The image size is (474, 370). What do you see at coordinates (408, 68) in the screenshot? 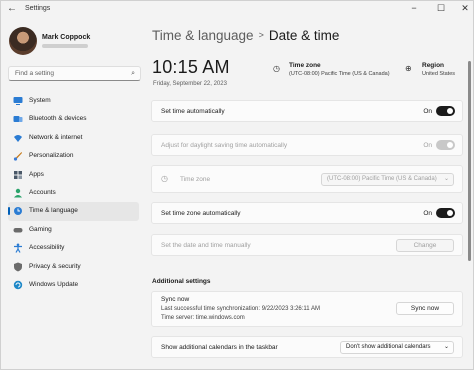
I see `globe-icon: ⊕` at bounding box center [408, 68].